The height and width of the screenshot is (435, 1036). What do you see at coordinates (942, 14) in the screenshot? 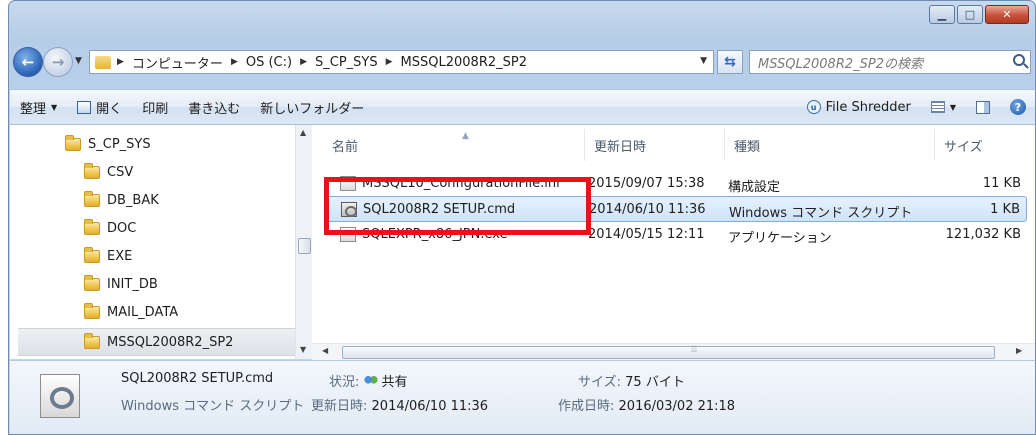
I see `minimize-button: ▁` at bounding box center [942, 14].